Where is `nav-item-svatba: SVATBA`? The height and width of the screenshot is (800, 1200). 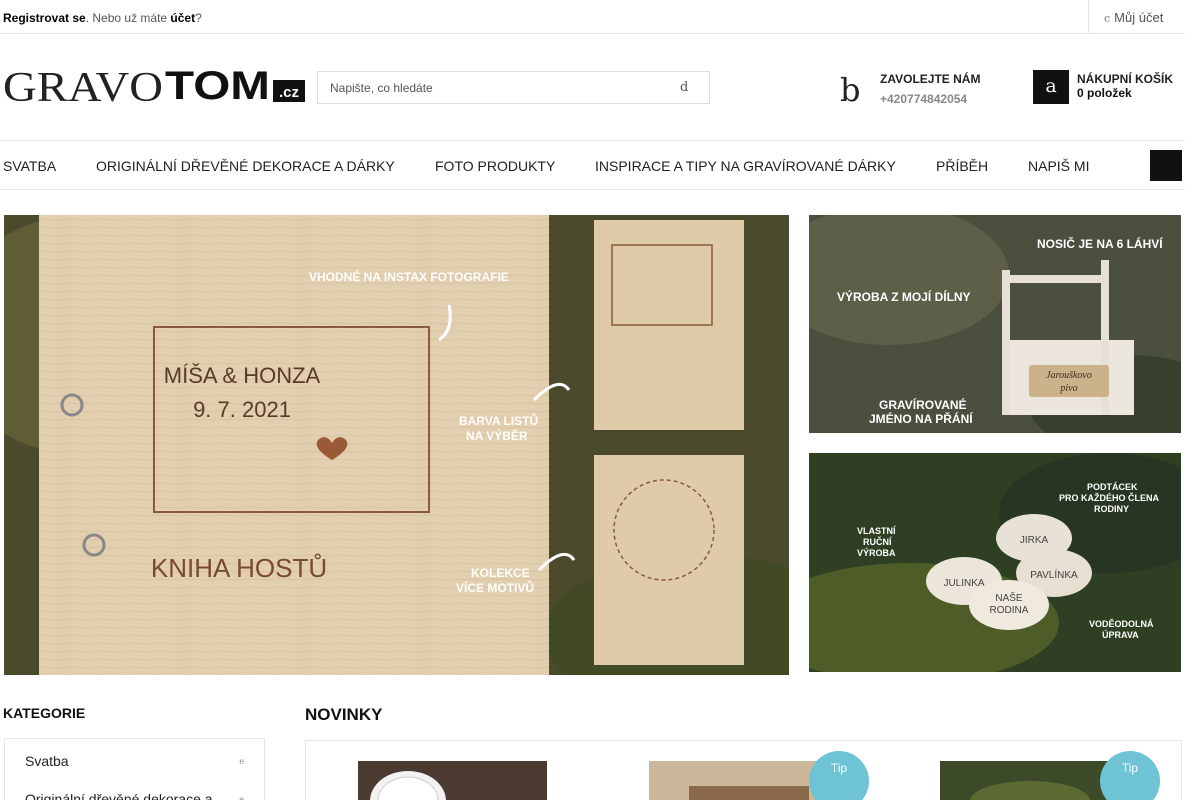
nav-item-svatba: SVATBA is located at coordinates (29, 166).